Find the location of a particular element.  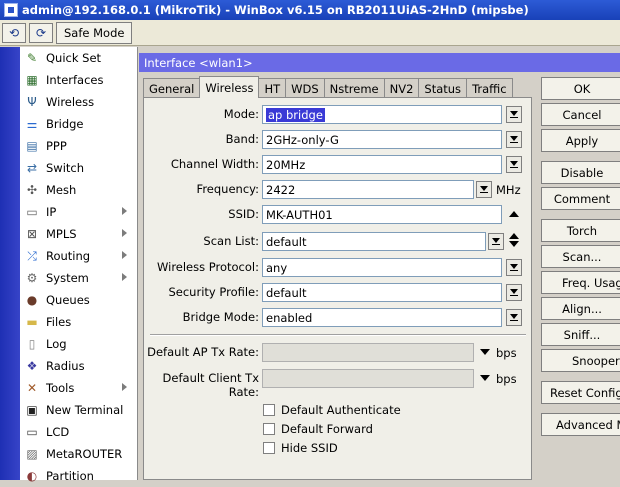

winbox-app-icon is located at coordinates (11, 10).